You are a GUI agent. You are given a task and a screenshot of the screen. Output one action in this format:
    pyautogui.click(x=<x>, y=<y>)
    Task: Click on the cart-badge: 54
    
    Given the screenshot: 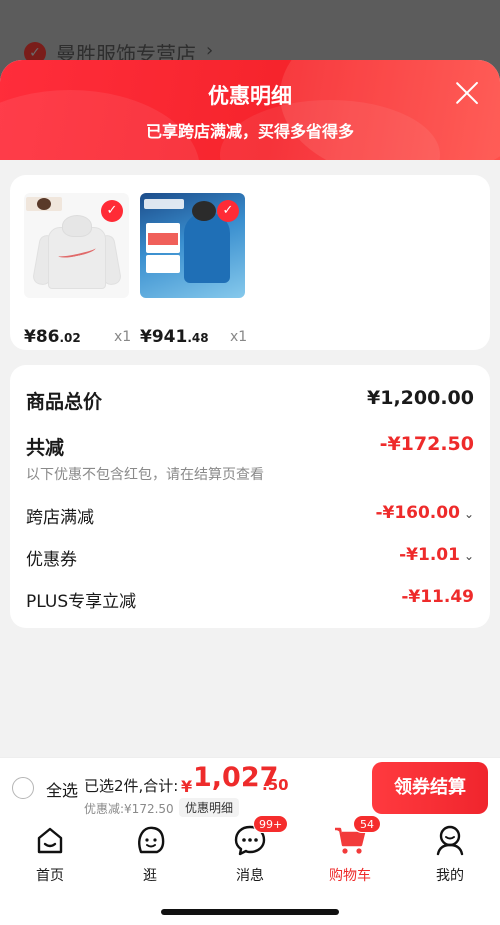 What is the action you would take?
    pyautogui.click(x=367, y=824)
    